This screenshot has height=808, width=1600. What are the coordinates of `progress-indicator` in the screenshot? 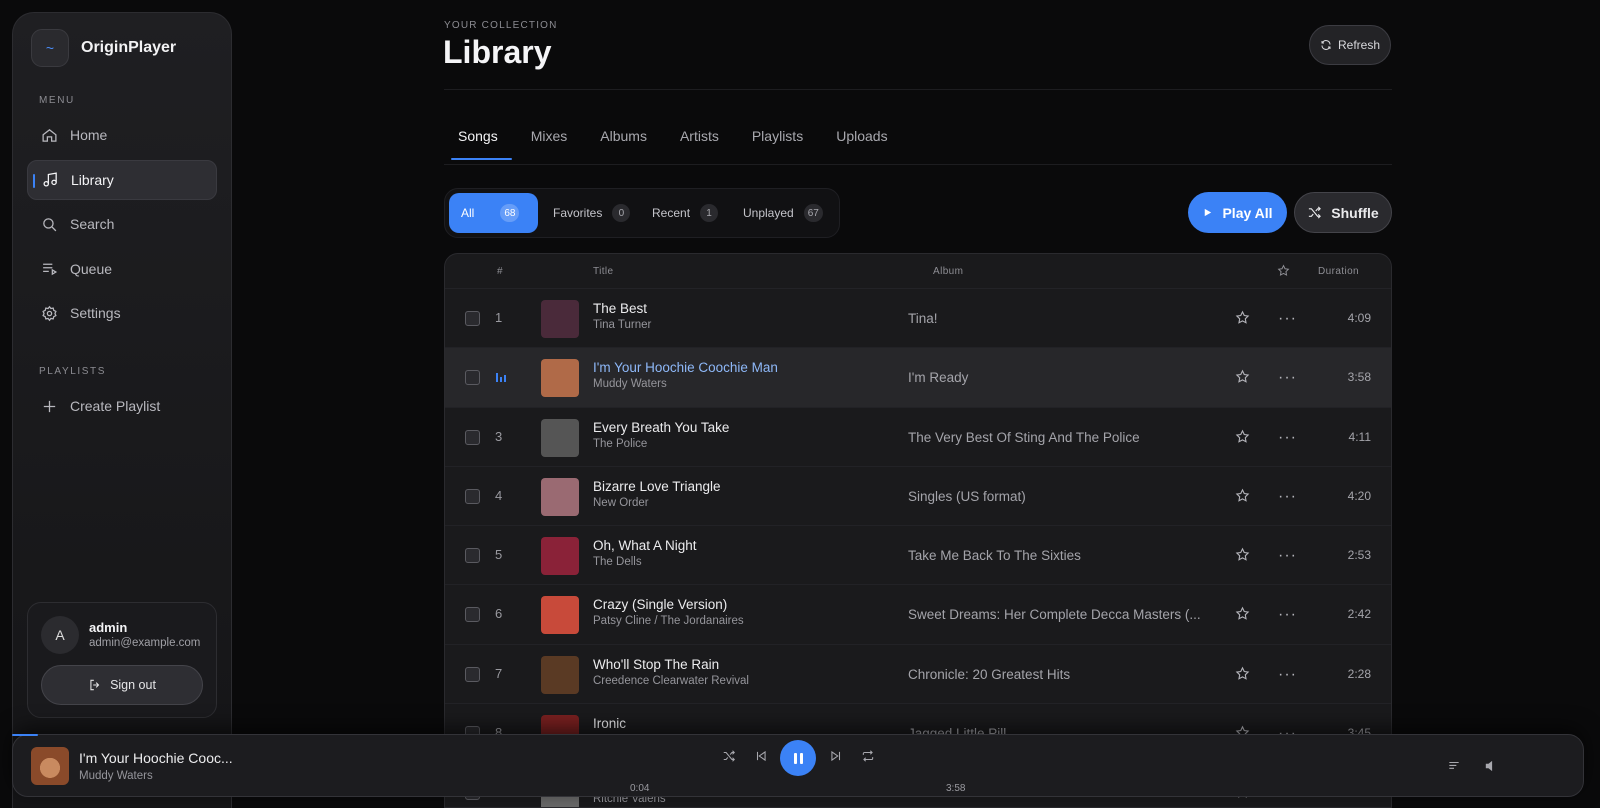 It's located at (25, 735).